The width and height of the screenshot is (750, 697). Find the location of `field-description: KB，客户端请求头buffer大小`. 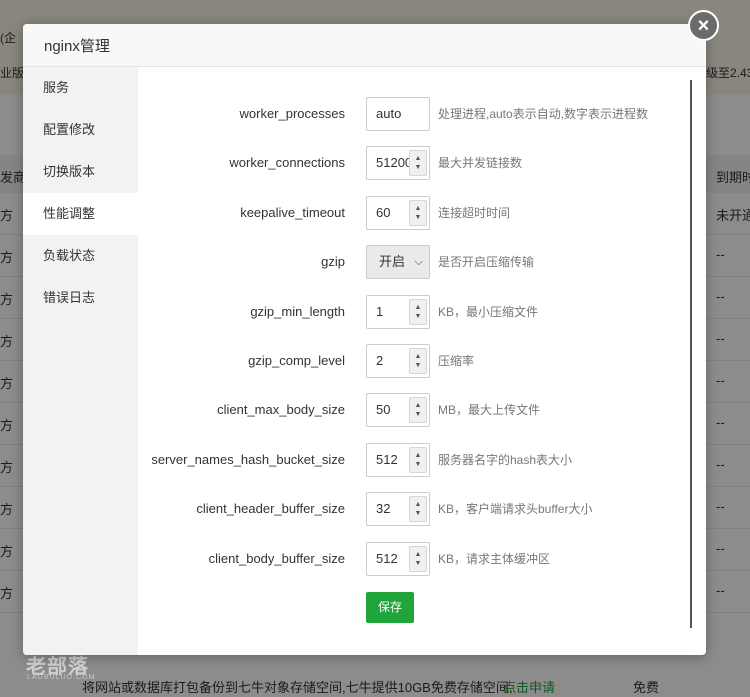

field-description: KB，客户端请求头buffer大小 is located at coordinates (515, 509).